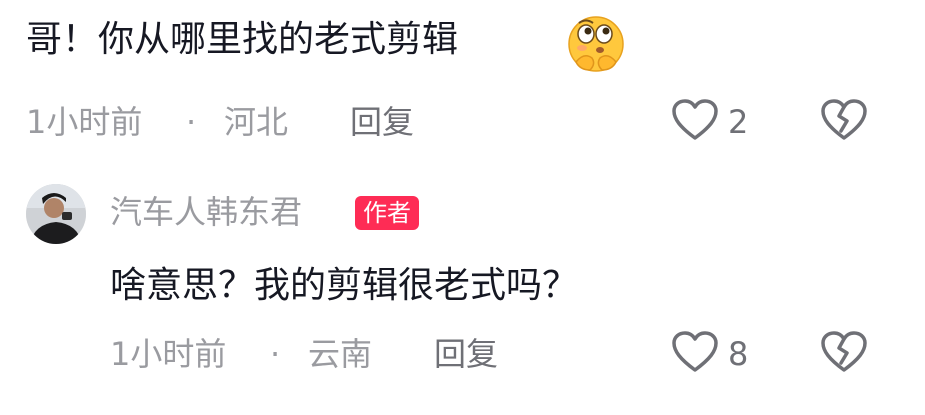 This screenshot has width=925, height=415. What do you see at coordinates (344, 285) in the screenshot?
I see `reply-text: 啥意思？我的剪辑很老式吗？` at bounding box center [344, 285].